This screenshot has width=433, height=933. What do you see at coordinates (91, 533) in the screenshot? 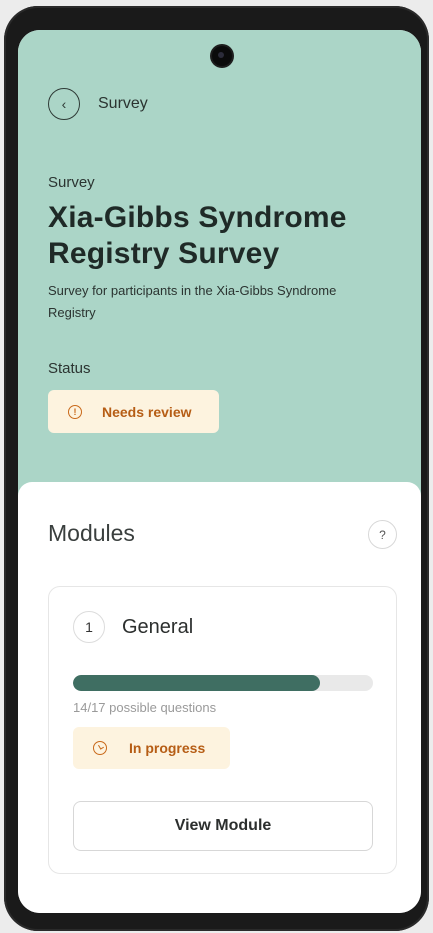
I see `modules-title: Modules` at bounding box center [91, 533].